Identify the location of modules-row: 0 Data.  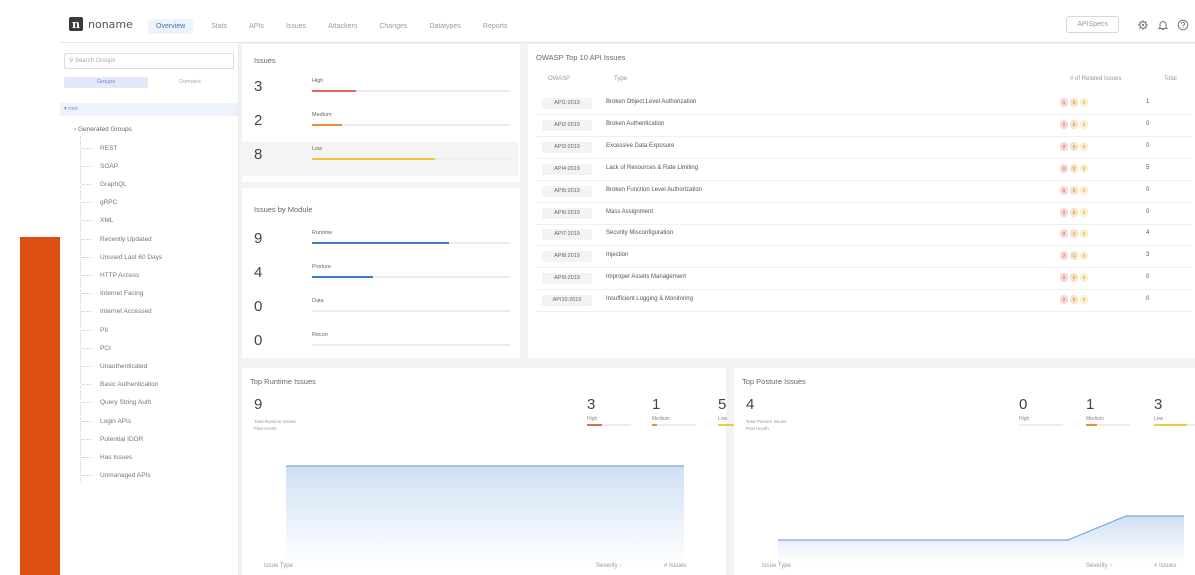
(380, 311).